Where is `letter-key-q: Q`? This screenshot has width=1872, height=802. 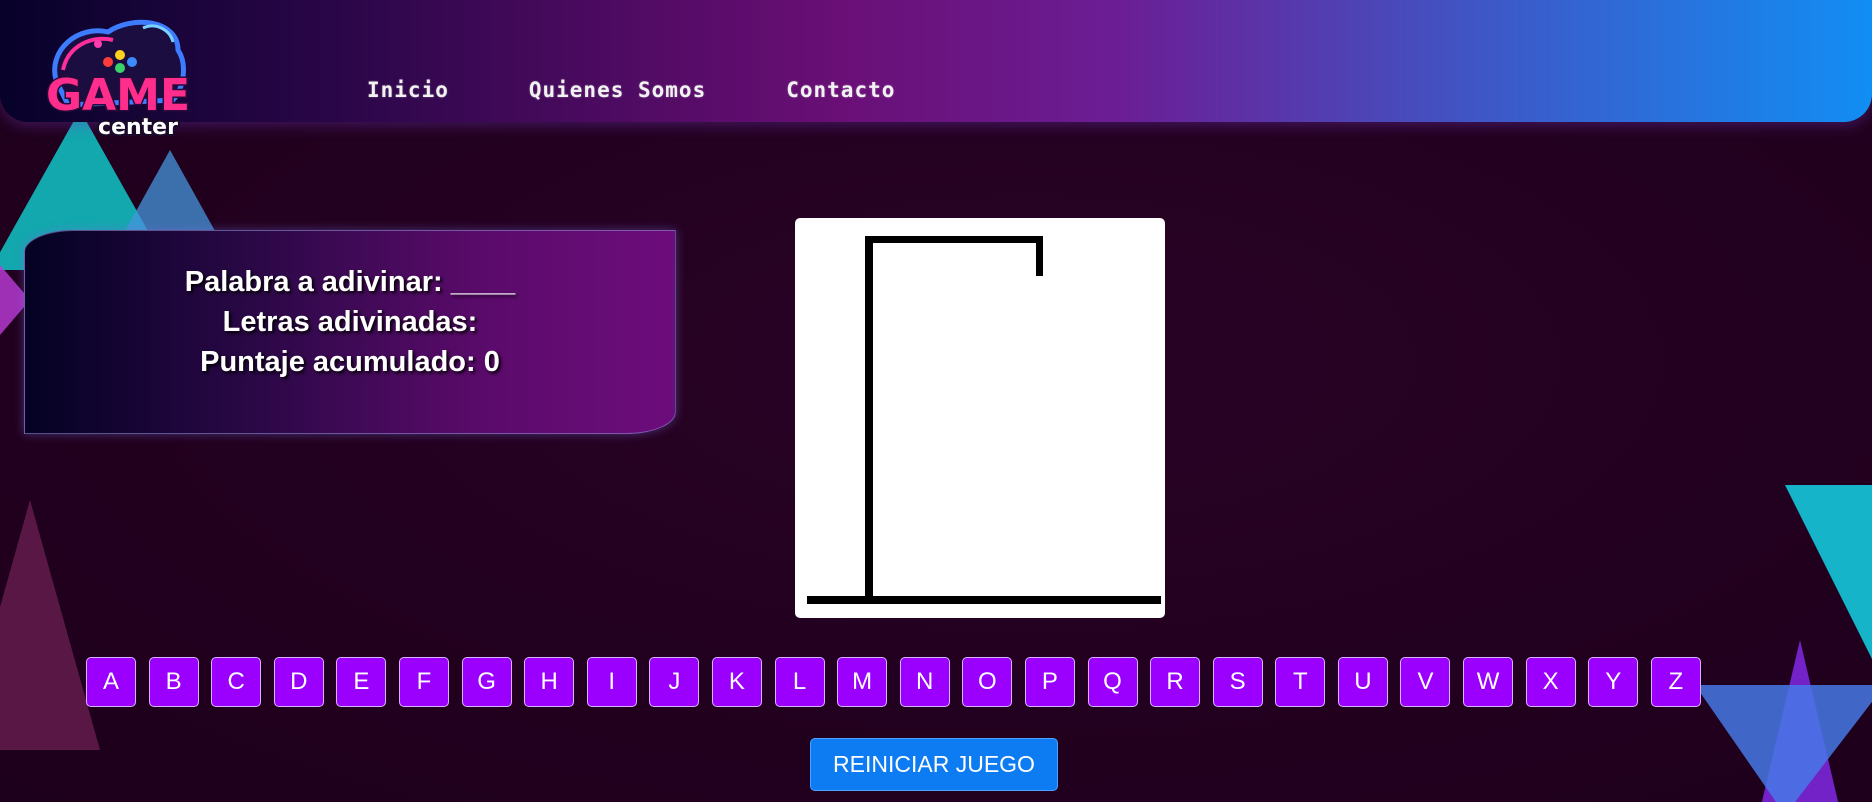 letter-key-q: Q is located at coordinates (1112, 682).